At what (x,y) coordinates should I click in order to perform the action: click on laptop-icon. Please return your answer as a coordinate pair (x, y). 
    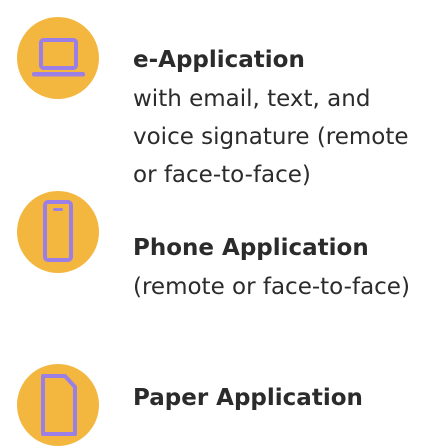
    Looking at the image, I should click on (58, 57).